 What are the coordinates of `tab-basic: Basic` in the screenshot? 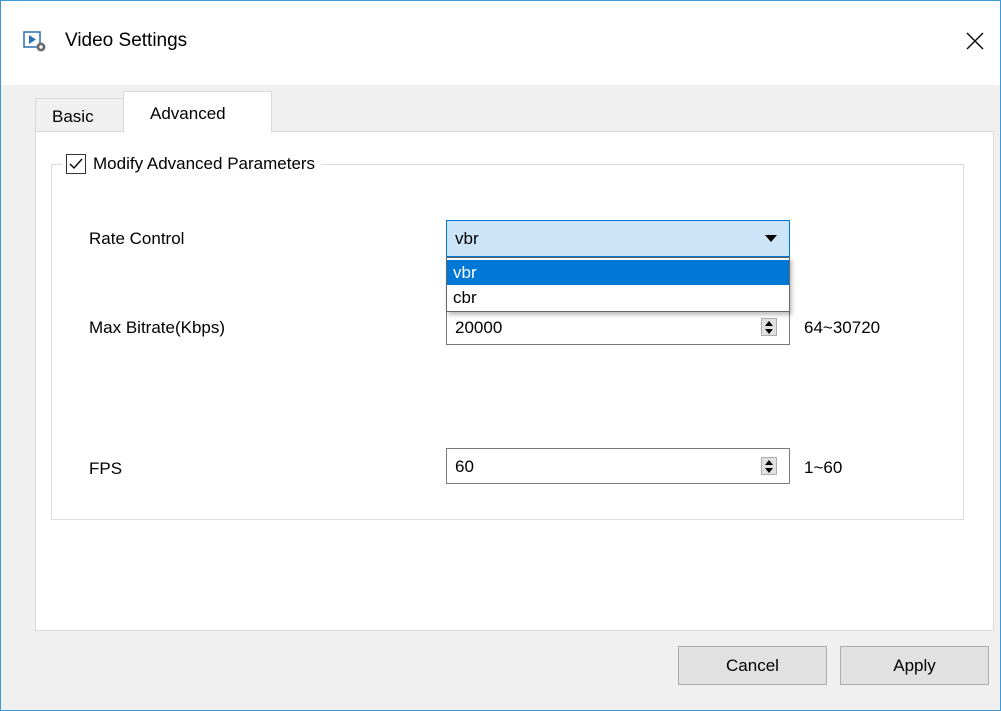 It's located at (80, 115).